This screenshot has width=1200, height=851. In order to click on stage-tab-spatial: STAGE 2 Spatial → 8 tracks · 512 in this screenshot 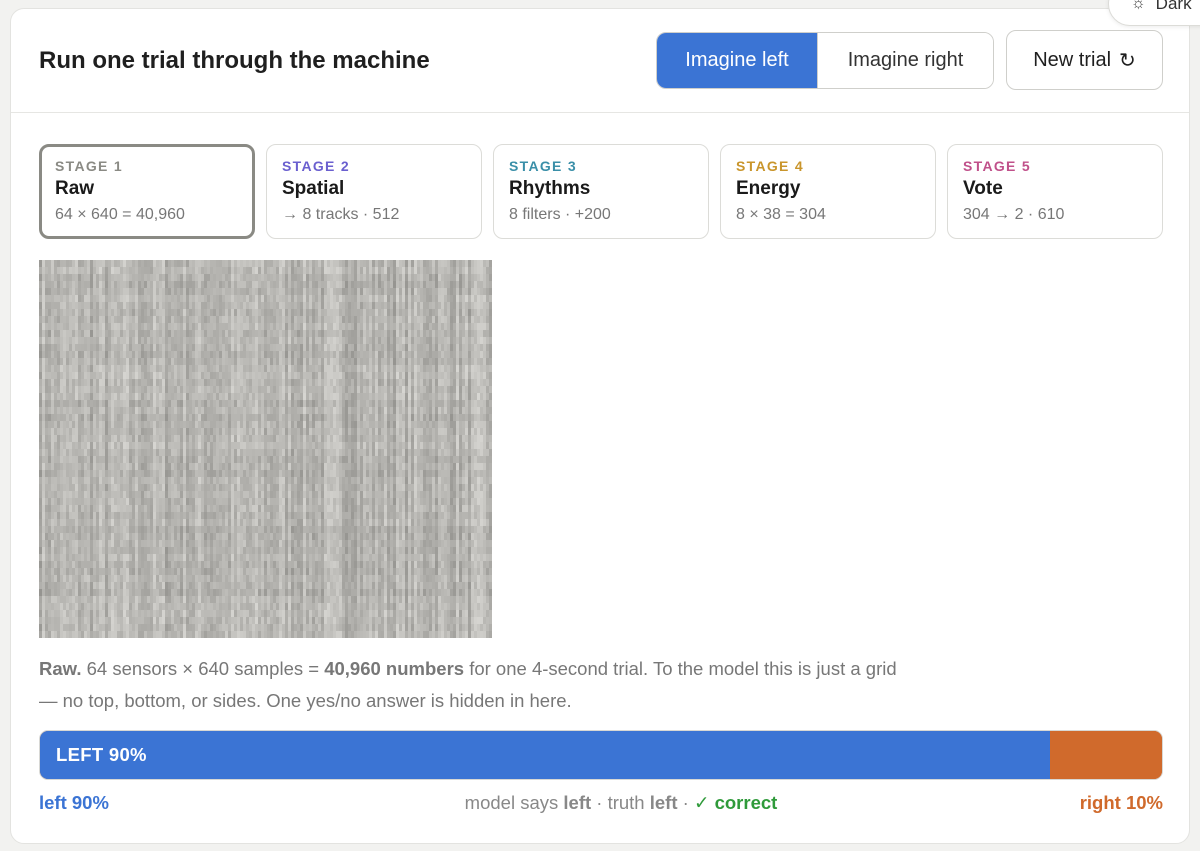, I will do `click(374, 191)`.